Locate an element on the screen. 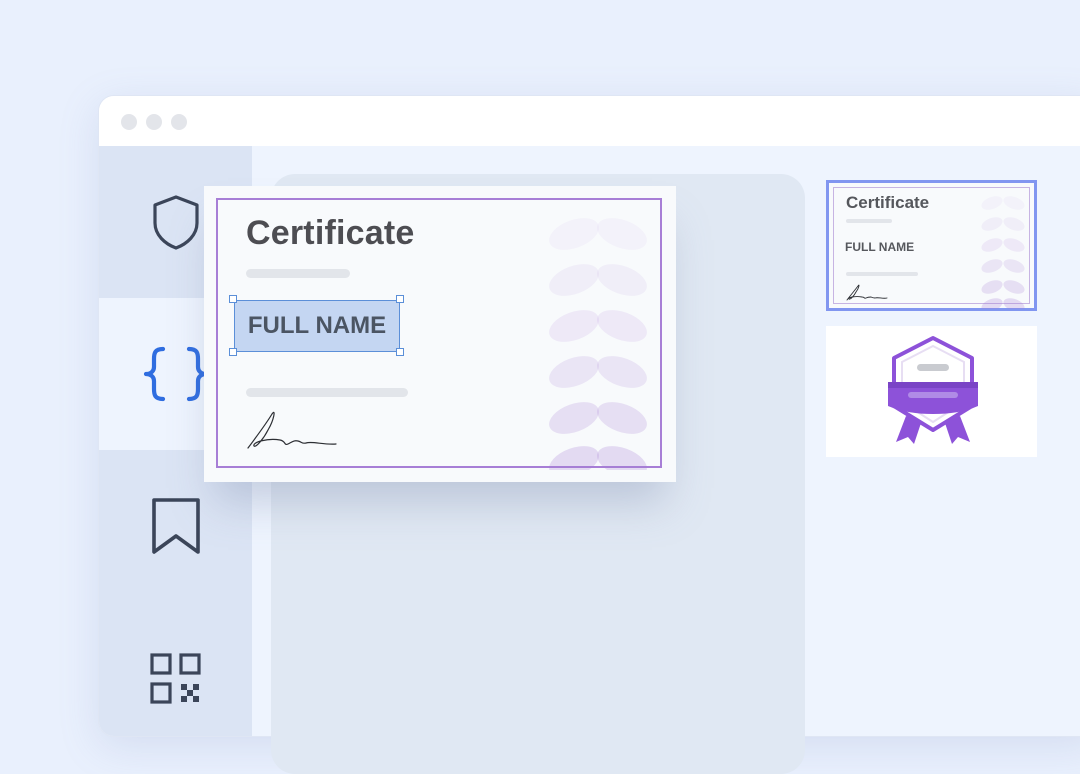 This screenshot has width=1080, height=774. full-name-field: FULL NAME is located at coordinates (317, 326).